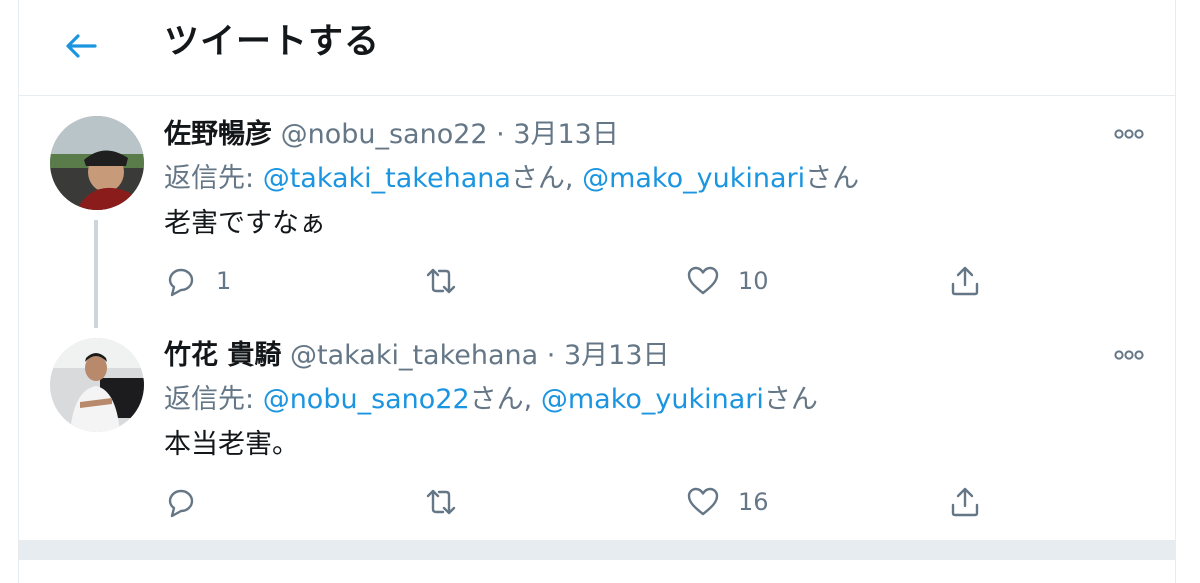  I want to click on tweet-text: 本当老害。, so click(231, 444).